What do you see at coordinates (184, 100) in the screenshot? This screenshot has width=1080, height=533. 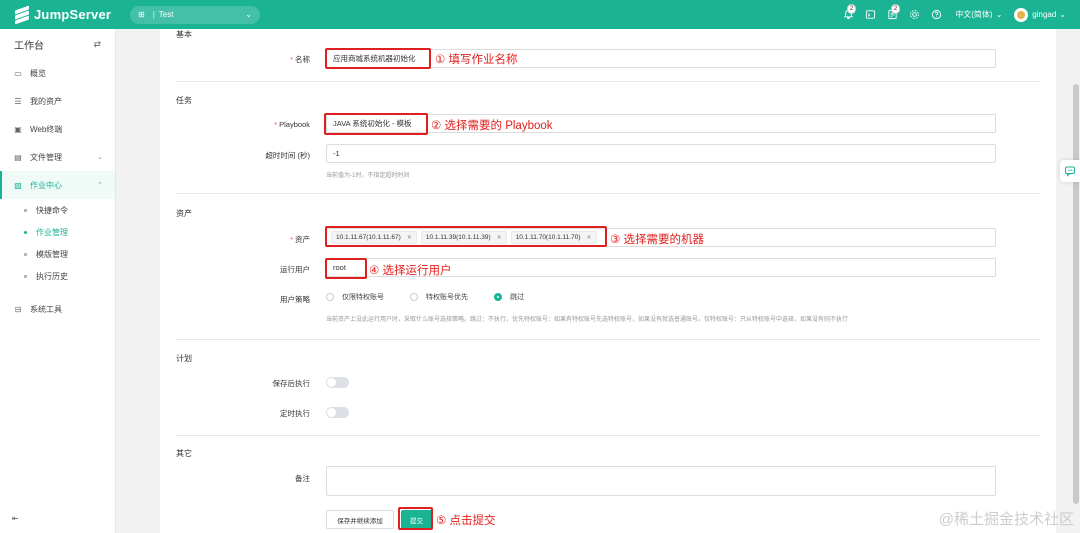 I see `section-task: 任务` at bounding box center [184, 100].